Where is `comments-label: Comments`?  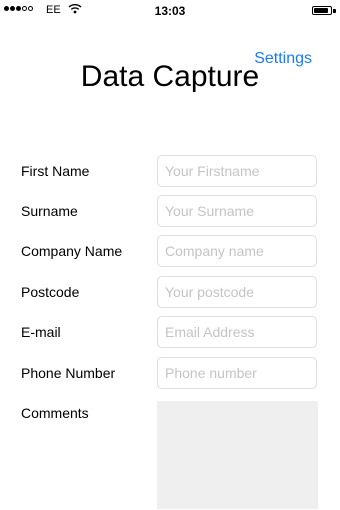
comments-label: Comments is located at coordinates (55, 413).